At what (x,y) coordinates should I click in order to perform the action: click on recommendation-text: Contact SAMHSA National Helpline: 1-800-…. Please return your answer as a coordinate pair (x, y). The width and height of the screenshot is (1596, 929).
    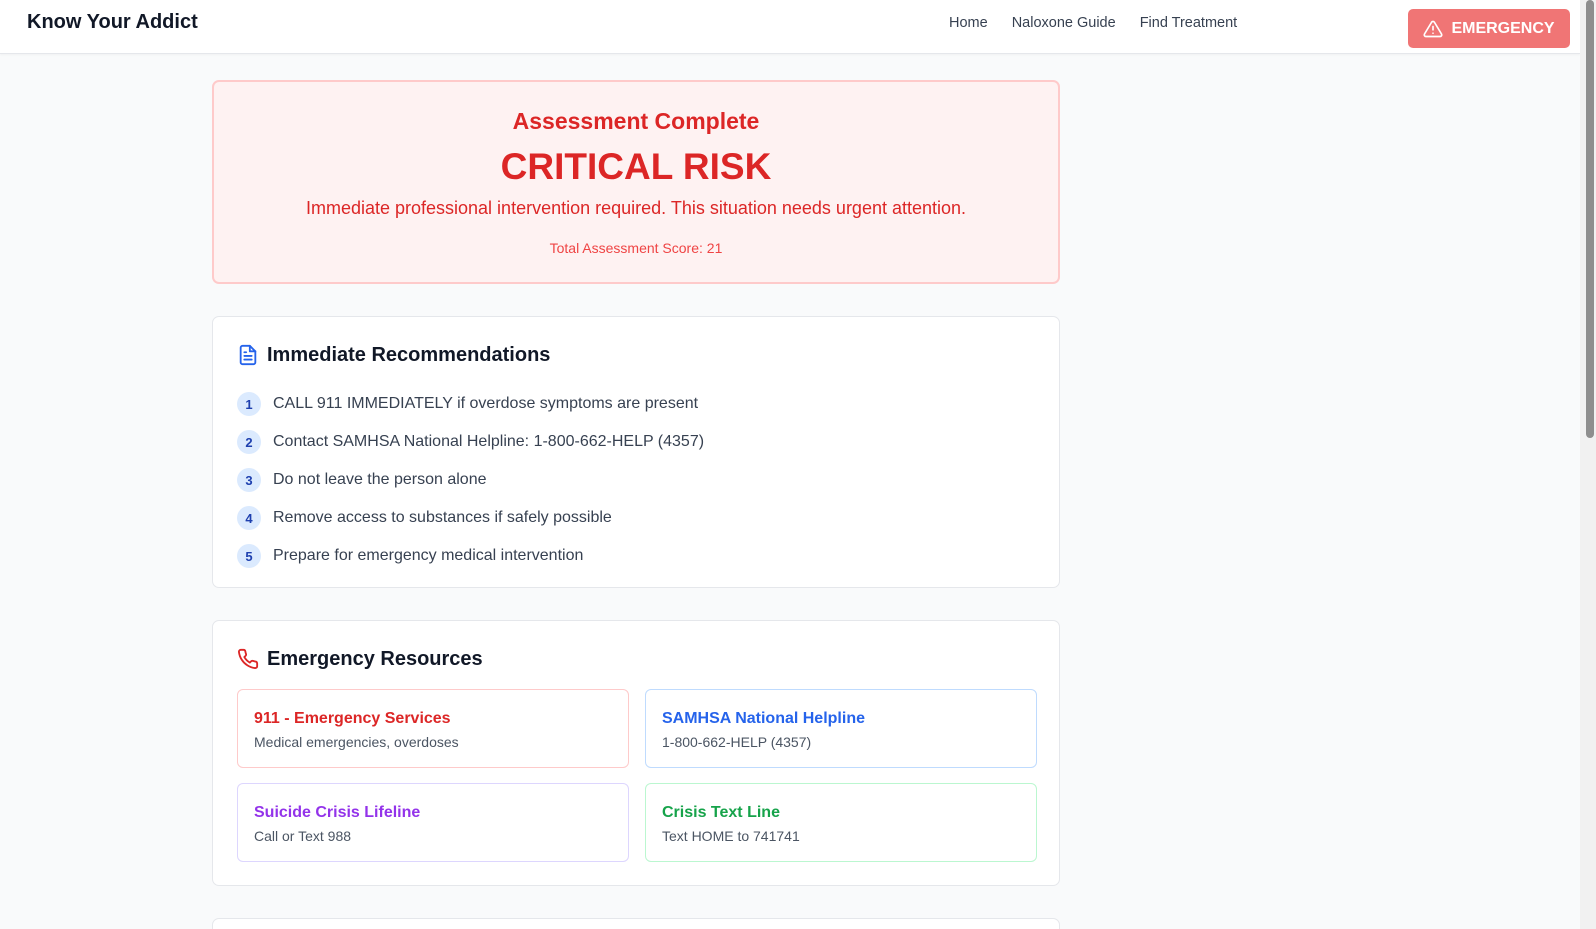
    Looking at the image, I should click on (489, 441).